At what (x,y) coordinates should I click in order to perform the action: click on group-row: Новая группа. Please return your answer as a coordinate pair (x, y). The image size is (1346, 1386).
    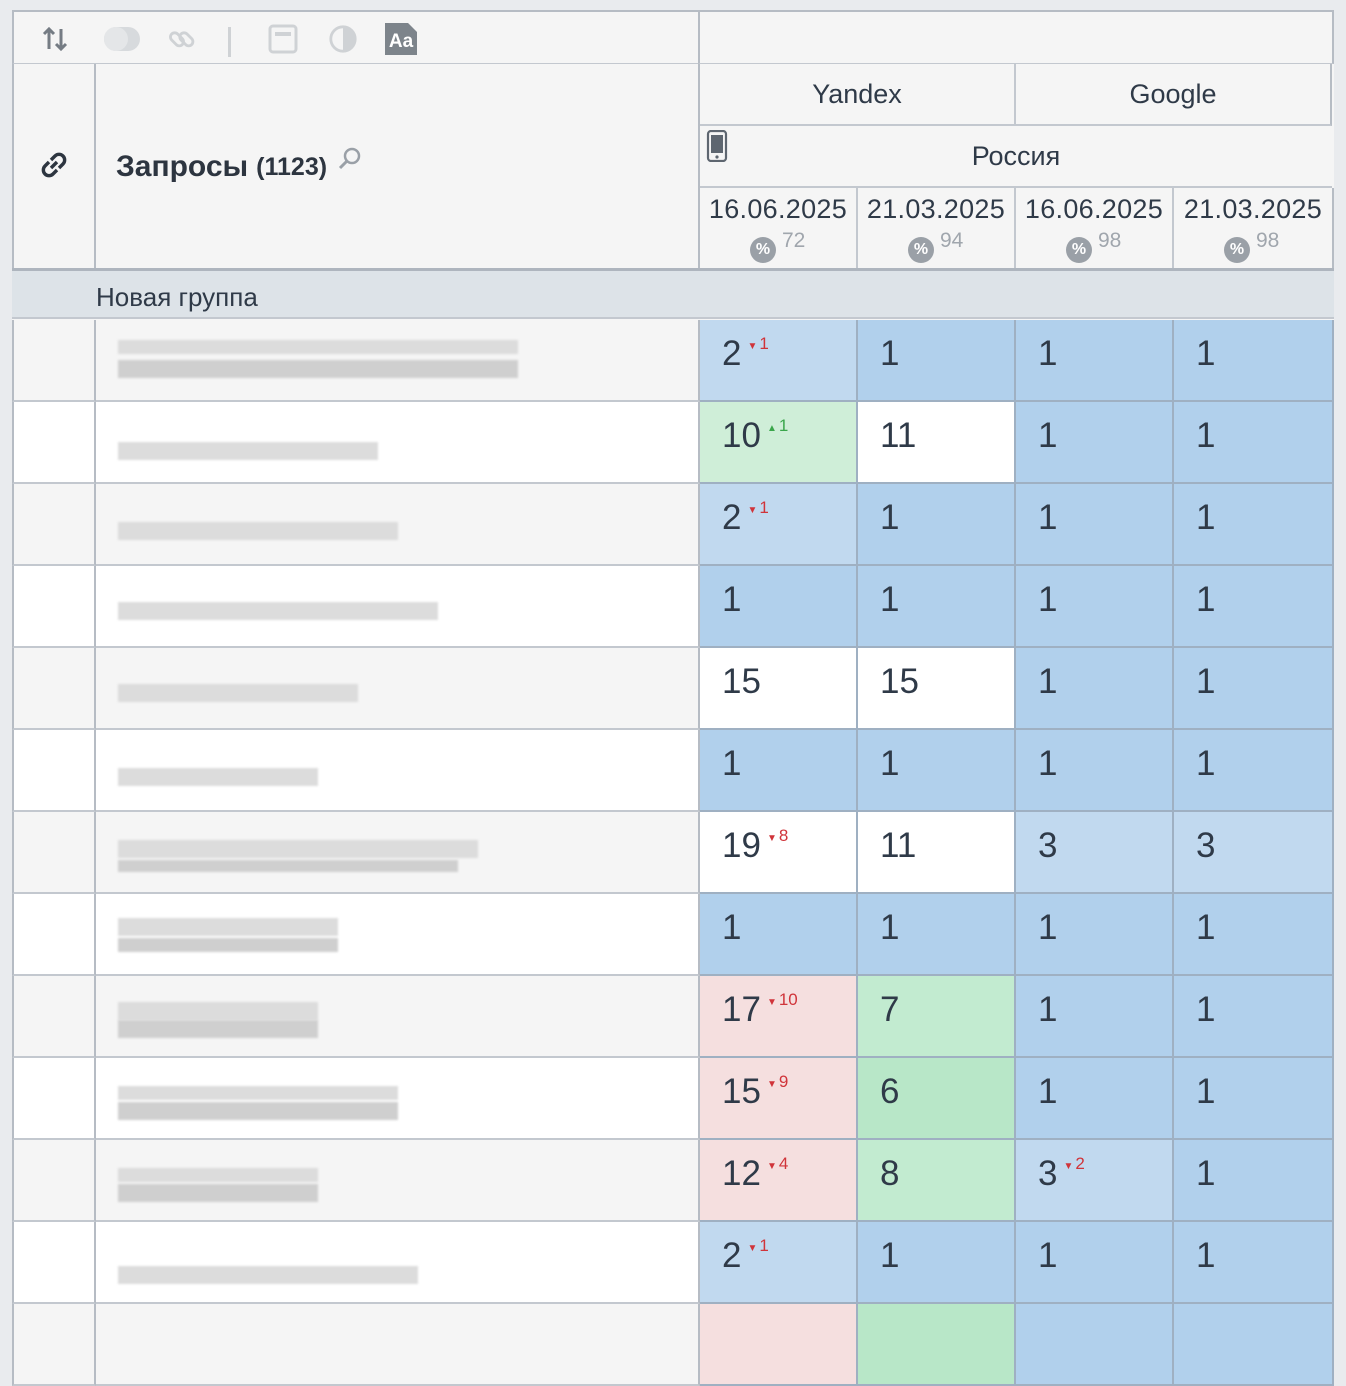
    Looking at the image, I should click on (673, 295).